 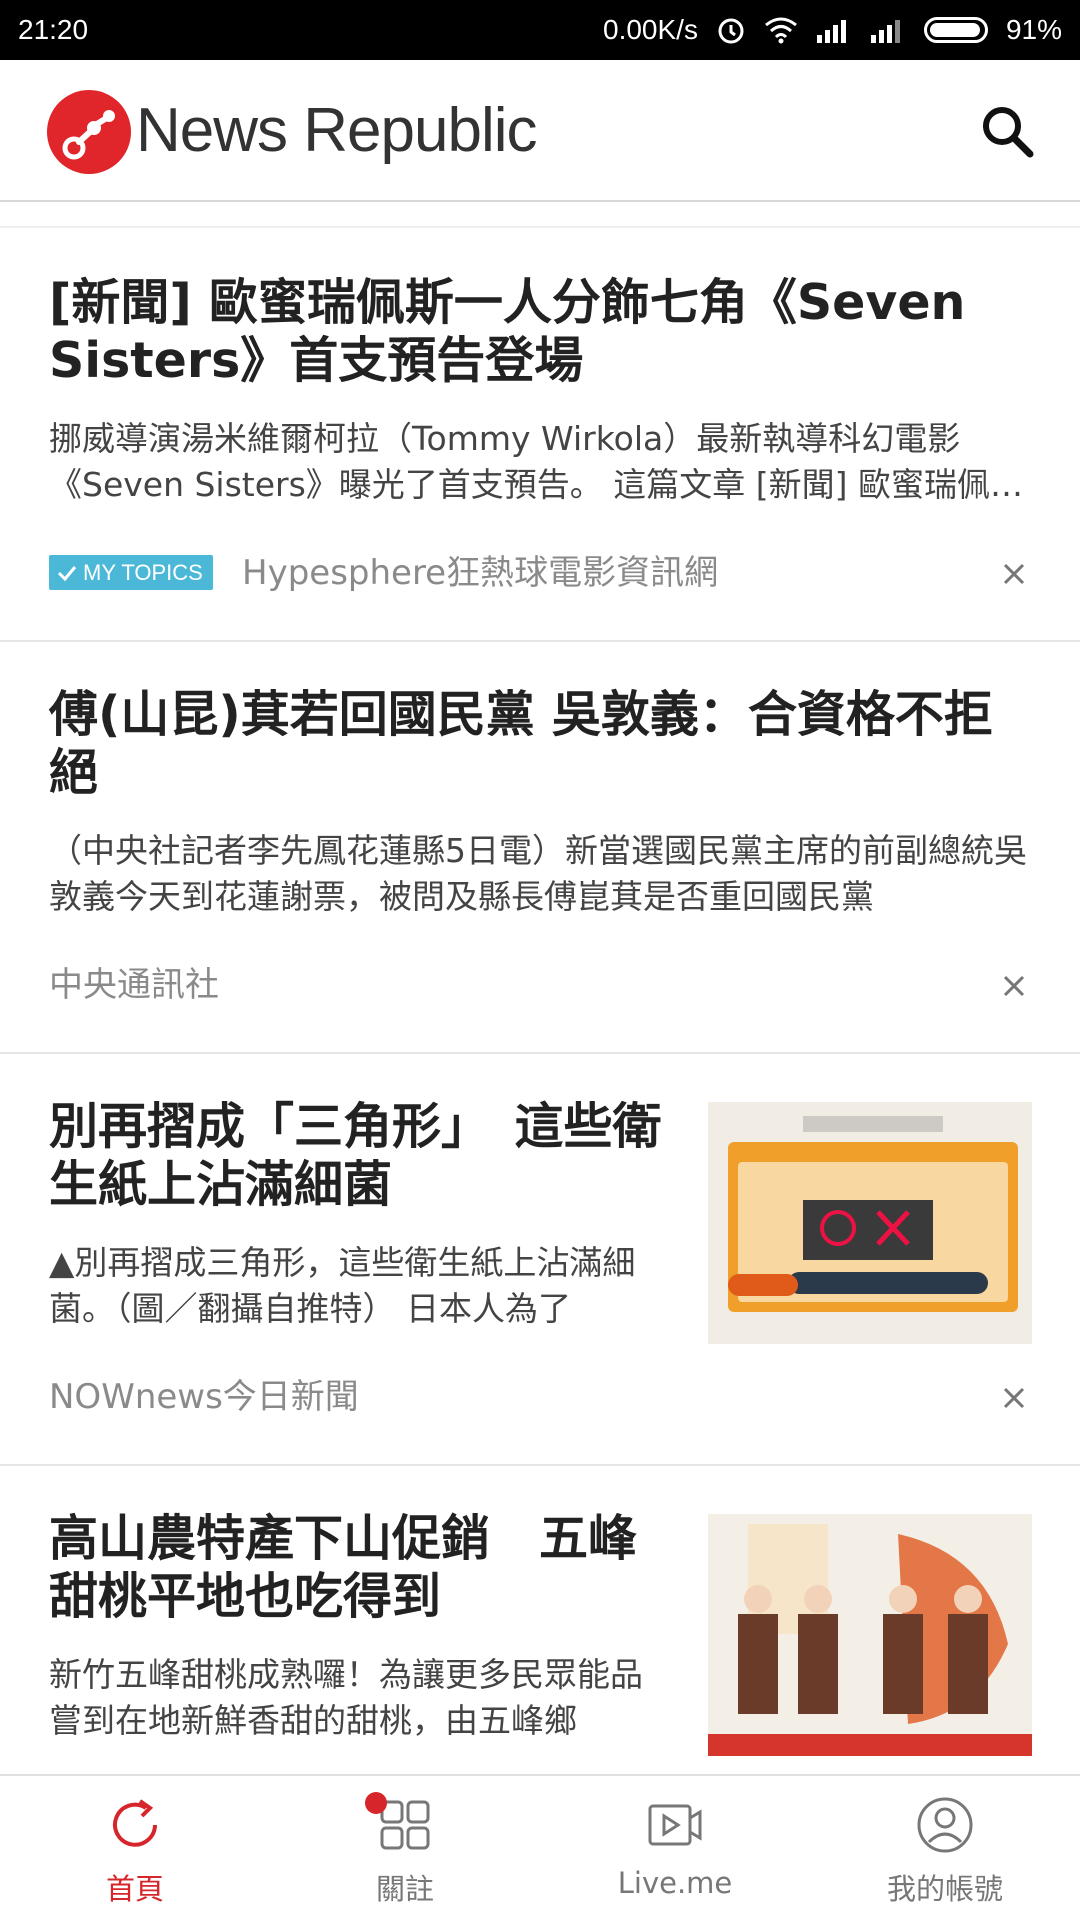 What do you see at coordinates (134, 1889) in the screenshot?
I see `nav-label: 首頁` at bounding box center [134, 1889].